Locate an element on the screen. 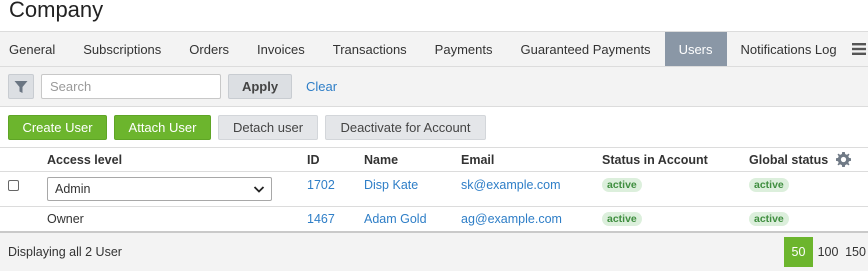 This screenshot has height=271, width=868. create-user-button: Create User is located at coordinates (57, 127).